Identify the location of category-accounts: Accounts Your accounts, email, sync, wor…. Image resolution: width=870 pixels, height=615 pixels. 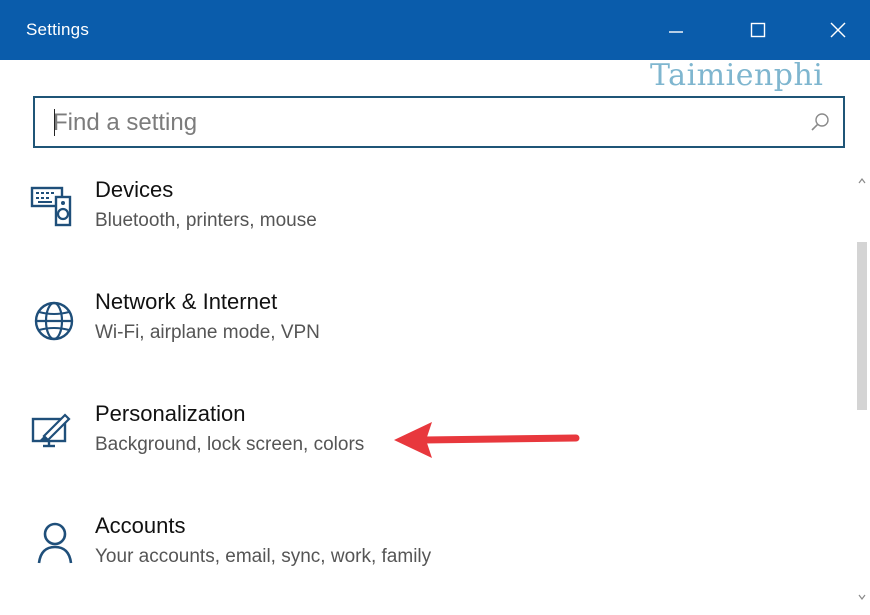
(342, 558).